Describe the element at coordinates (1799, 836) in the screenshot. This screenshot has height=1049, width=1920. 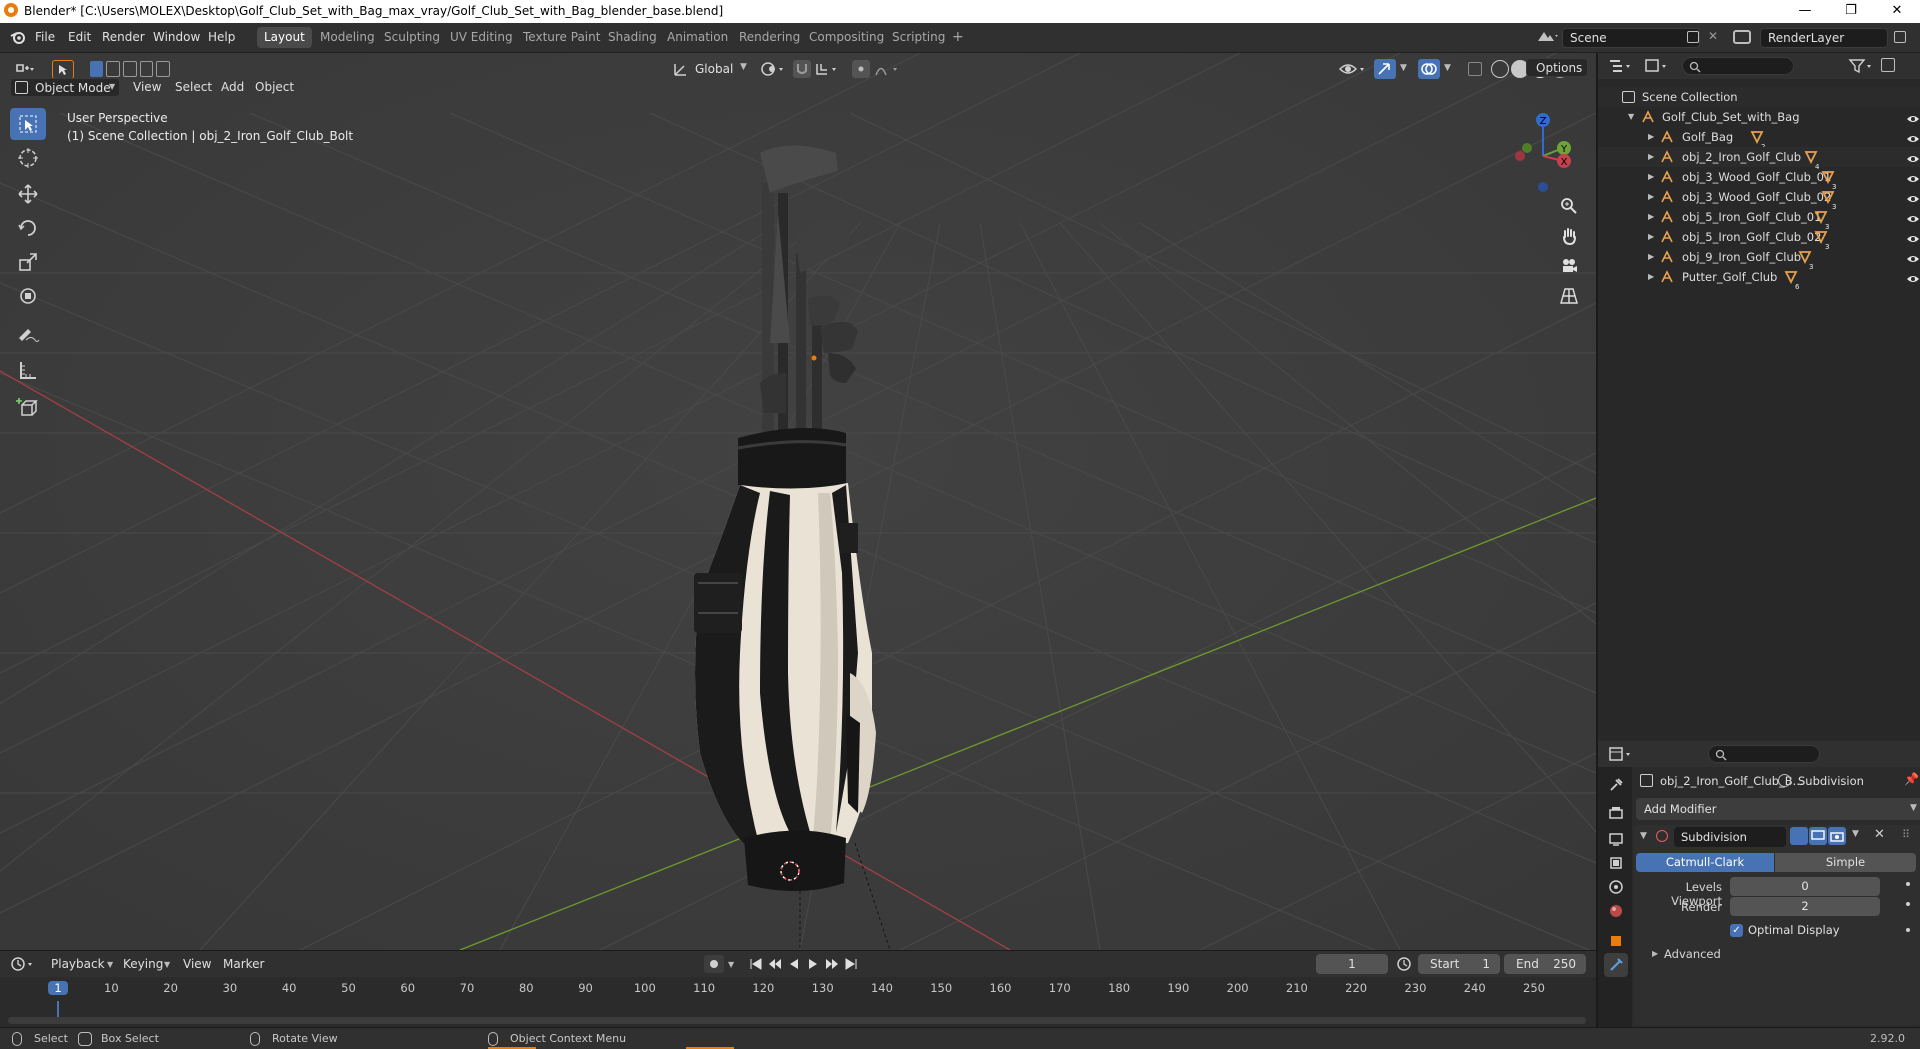
I see `edit-mode-toggle-icon` at that location.